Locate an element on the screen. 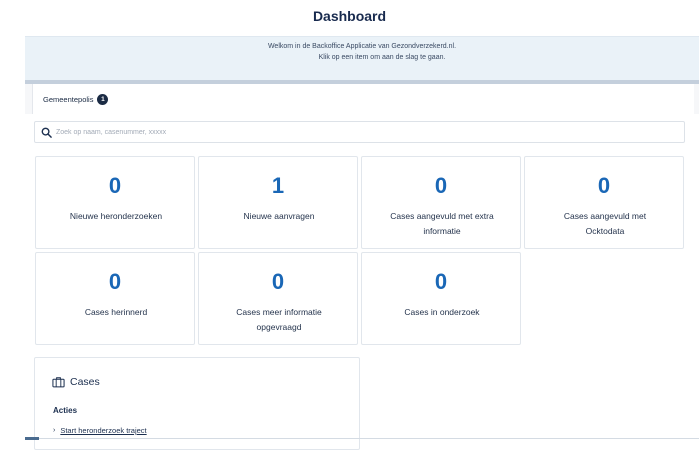 Image resolution: width=699 pixels, height=450 pixels. tab-strip: Gemeentepolis 1 is located at coordinates (362, 99).